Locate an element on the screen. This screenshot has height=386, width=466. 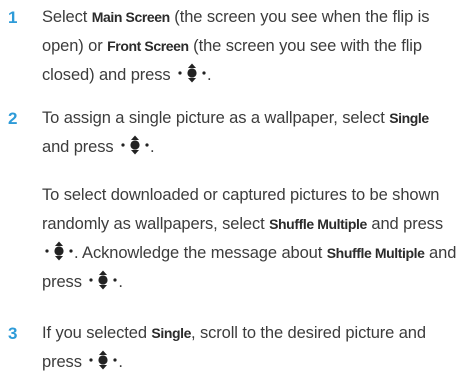
step-number: 3 is located at coordinates (13, 333).